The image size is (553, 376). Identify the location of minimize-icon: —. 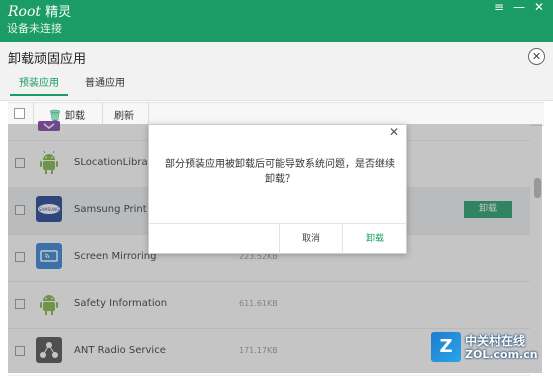
(519, 8).